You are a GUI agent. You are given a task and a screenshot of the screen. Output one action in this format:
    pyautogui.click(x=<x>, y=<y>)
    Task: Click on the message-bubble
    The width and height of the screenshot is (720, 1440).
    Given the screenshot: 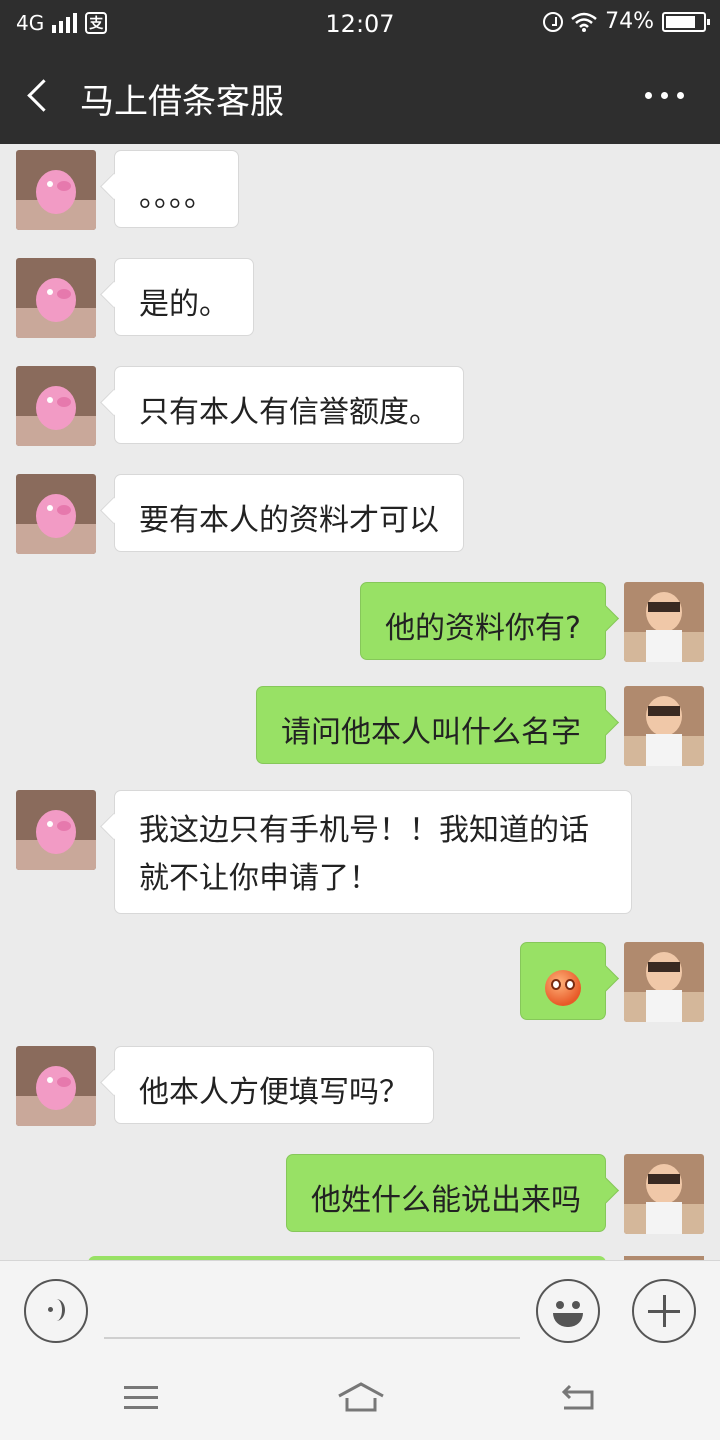 What is the action you would take?
    pyautogui.click(x=563, y=981)
    